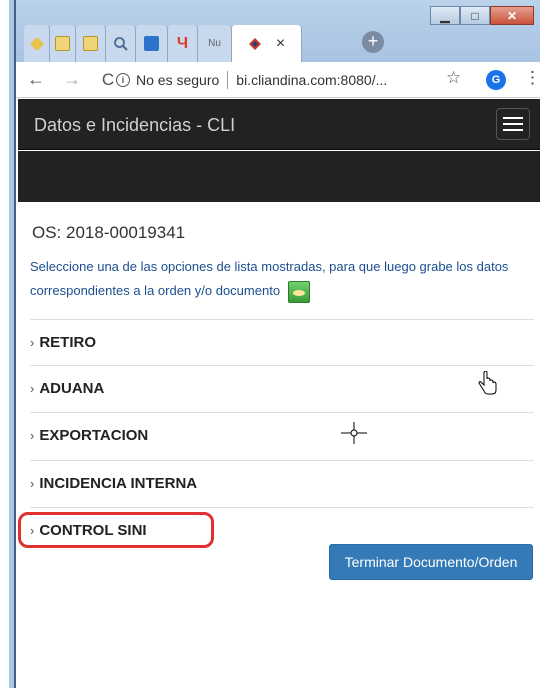 This screenshot has height=688, width=540. I want to click on hamburger-menu-button, so click(513, 124).